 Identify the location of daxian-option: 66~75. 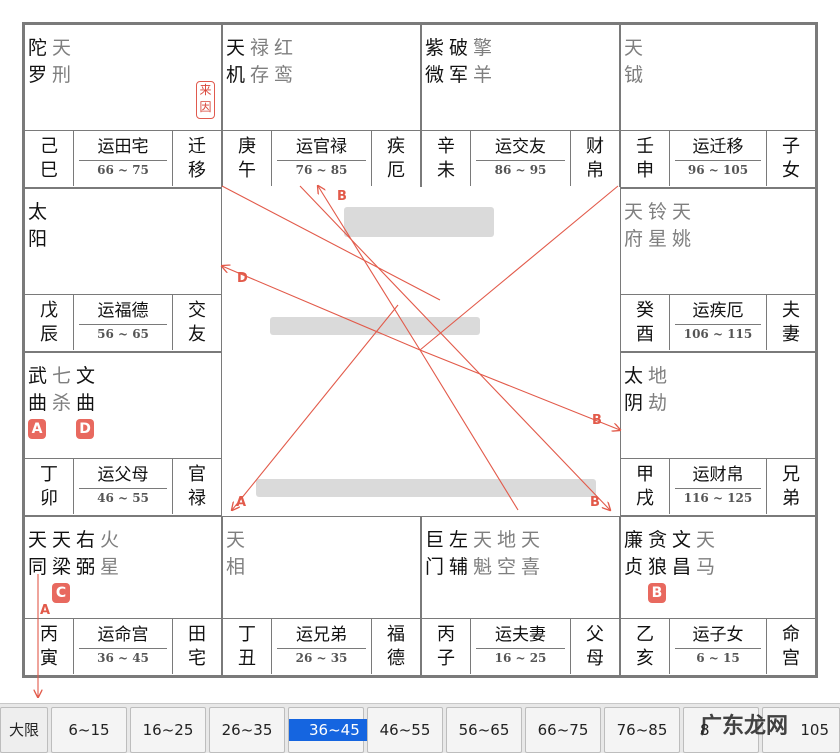
(563, 730).